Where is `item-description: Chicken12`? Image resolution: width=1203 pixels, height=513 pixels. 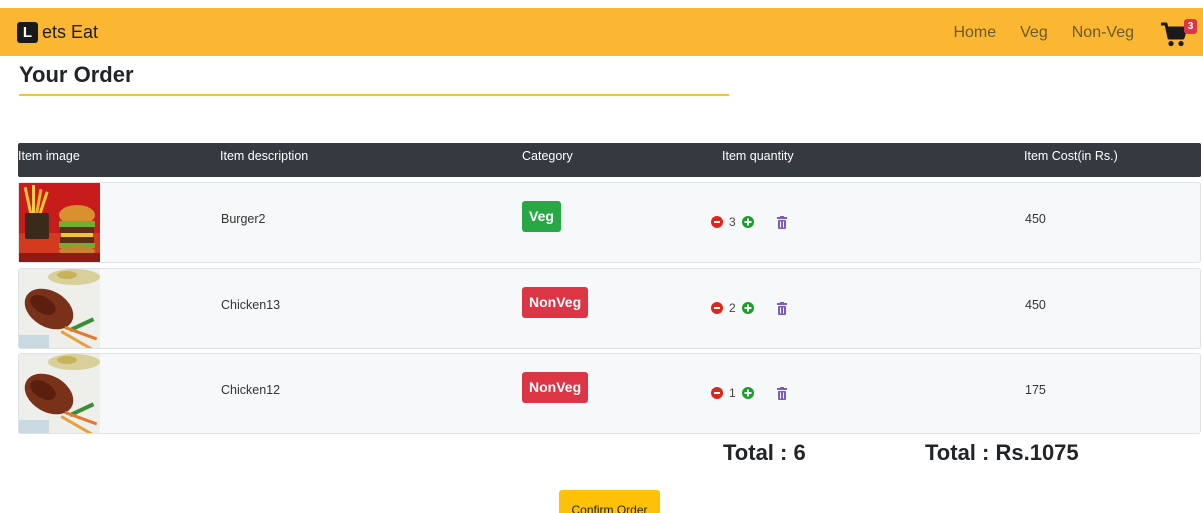 item-description: Chicken12 is located at coordinates (251, 390).